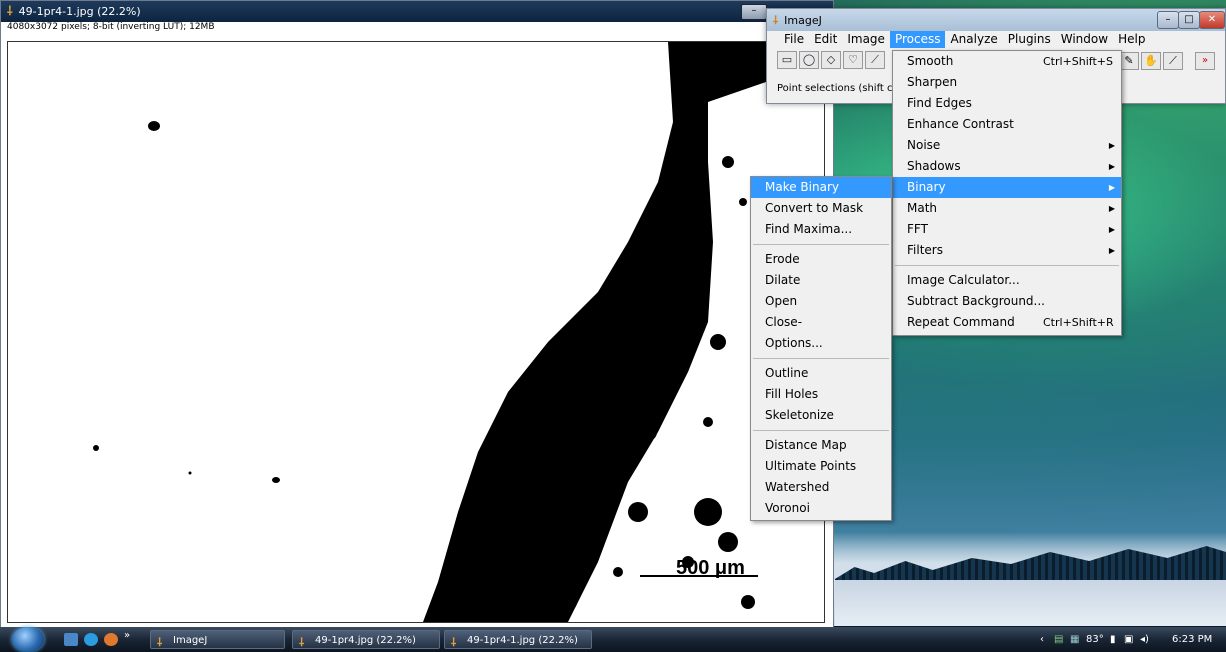  I want to click on more-tools-icon: », so click(1205, 61).